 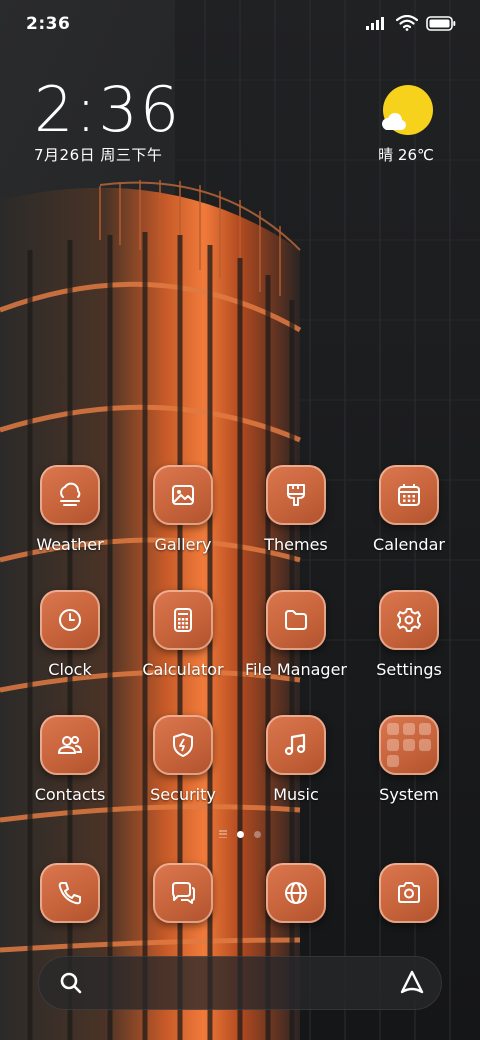 What do you see at coordinates (183, 544) in the screenshot?
I see `app-label: Gallery` at bounding box center [183, 544].